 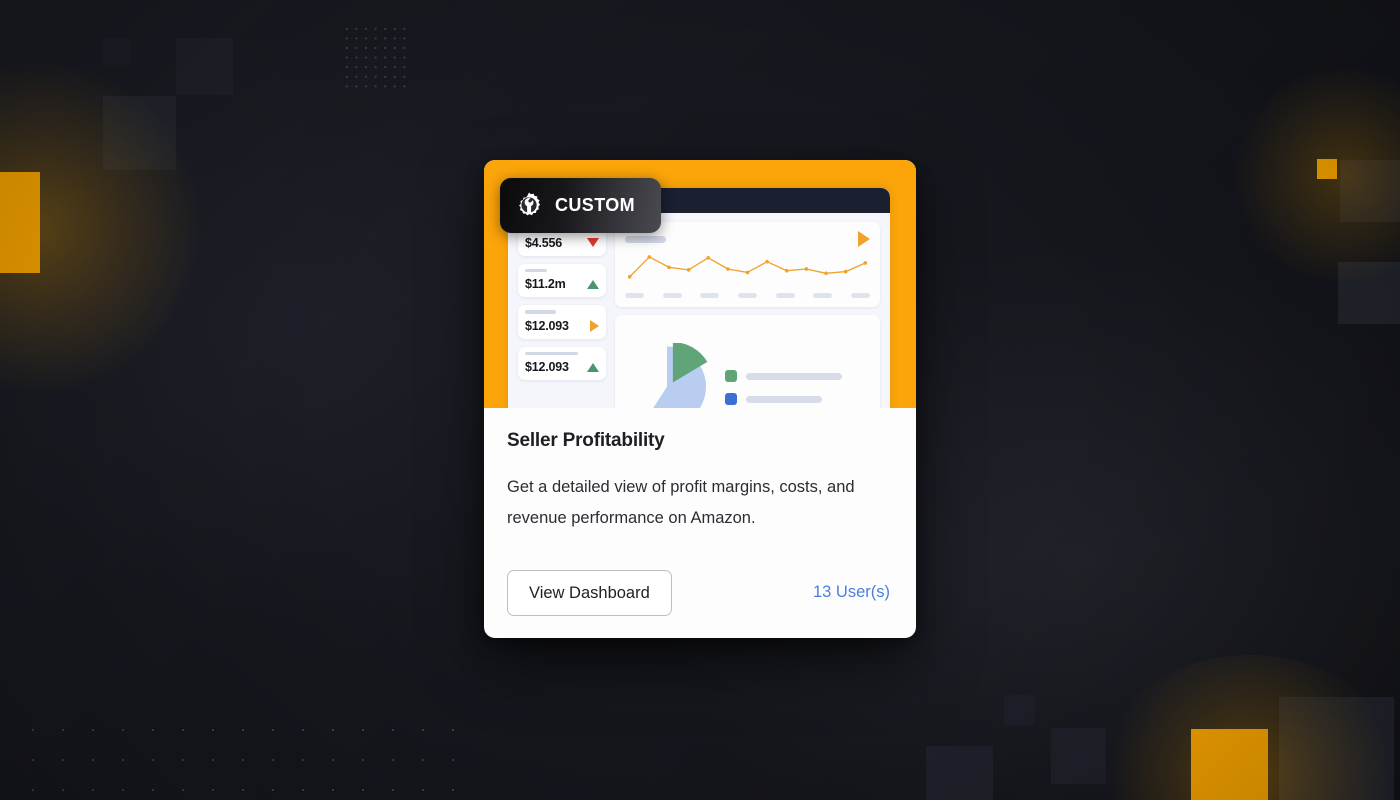 What do you see at coordinates (589, 592) in the screenshot?
I see `view-dashboard-button: View Dashboard` at bounding box center [589, 592].